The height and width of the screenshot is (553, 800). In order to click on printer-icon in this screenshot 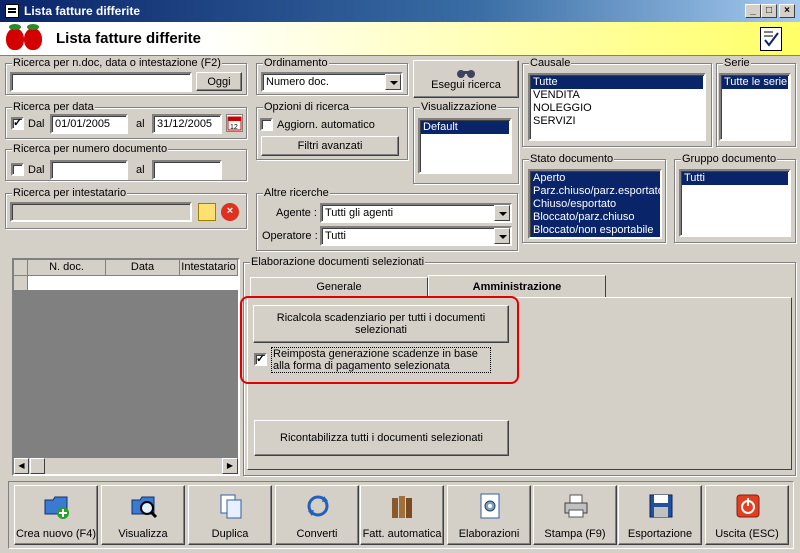, I will do `click(576, 506)`.